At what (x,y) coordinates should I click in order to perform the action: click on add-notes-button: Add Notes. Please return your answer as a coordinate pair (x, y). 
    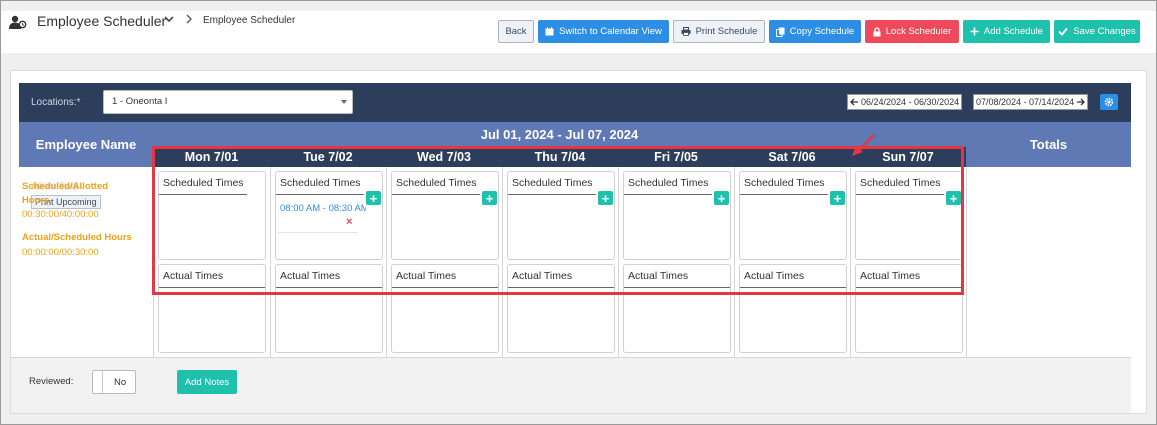
    Looking at the image, I should click on (207, 382).